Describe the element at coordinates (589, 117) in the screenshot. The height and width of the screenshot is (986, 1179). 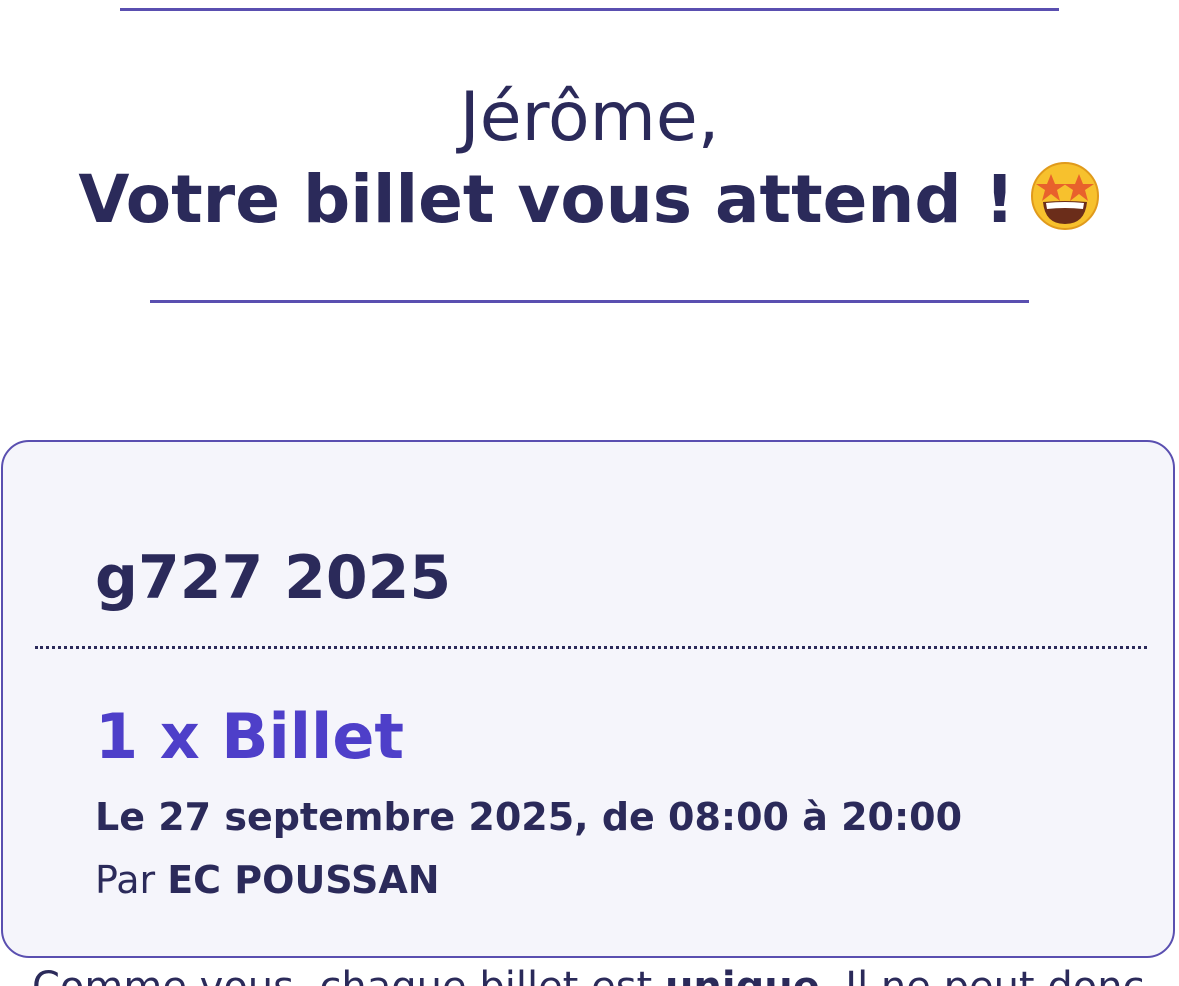
I see `greeting: Jérôme,` at that location.